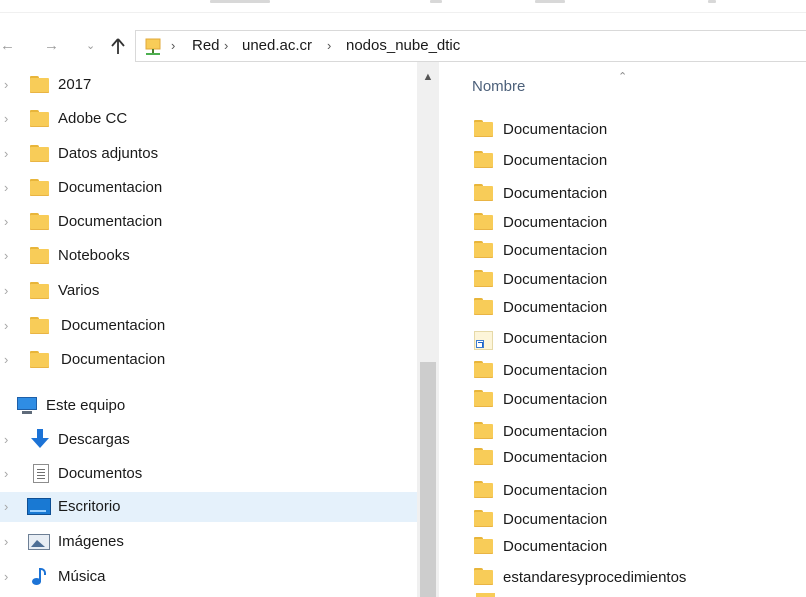 This screenshot has height=597, width=806. Describe the element at coordinates (623, 77) in the screenshot. I see `sort-ascending-icon: ⌃` at that location.